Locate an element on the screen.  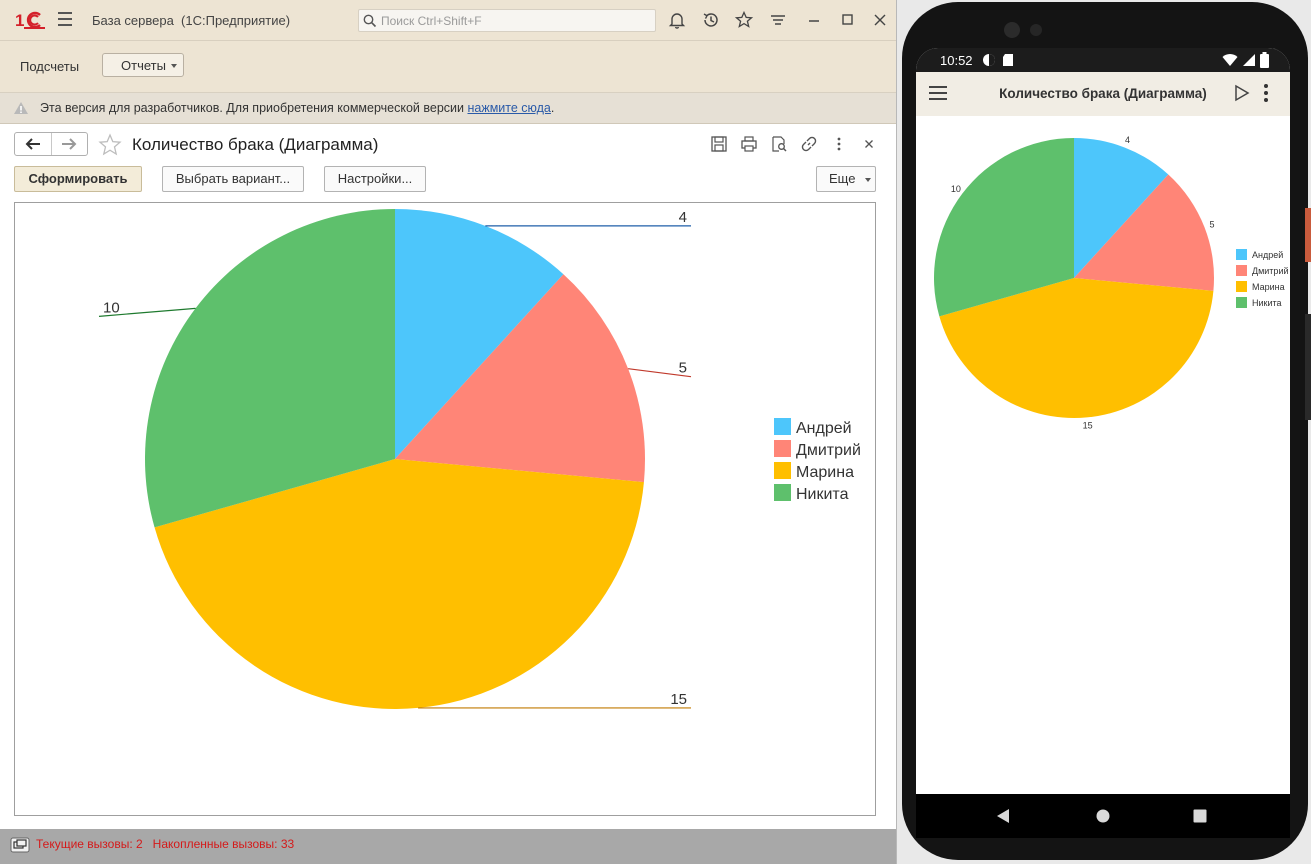
battery-icon is located at coordinates (1264, 61).